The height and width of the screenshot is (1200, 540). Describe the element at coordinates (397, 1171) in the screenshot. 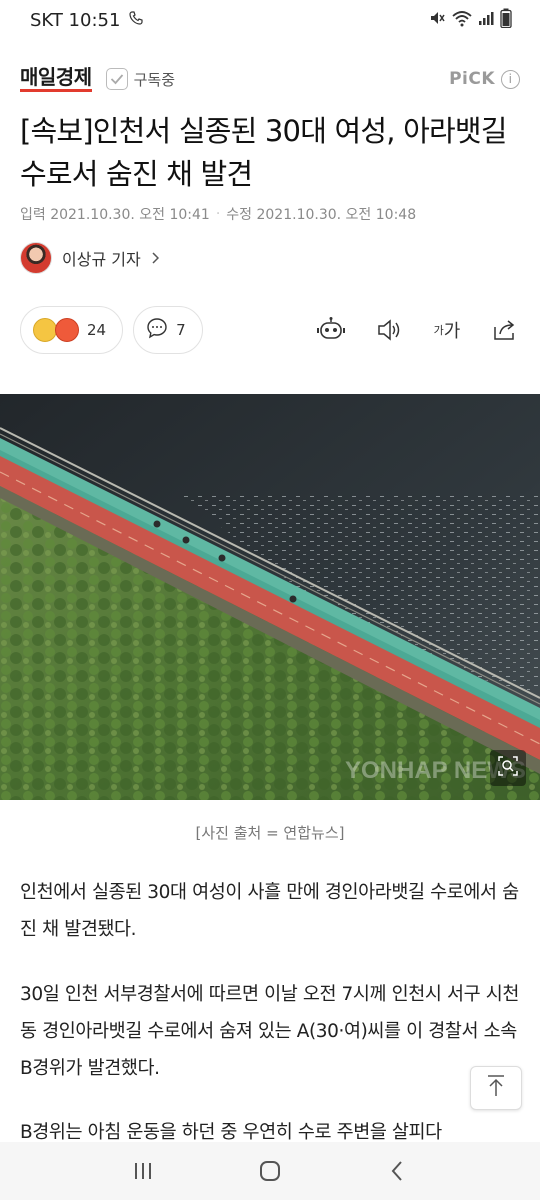

I see `back-icon` at that location.